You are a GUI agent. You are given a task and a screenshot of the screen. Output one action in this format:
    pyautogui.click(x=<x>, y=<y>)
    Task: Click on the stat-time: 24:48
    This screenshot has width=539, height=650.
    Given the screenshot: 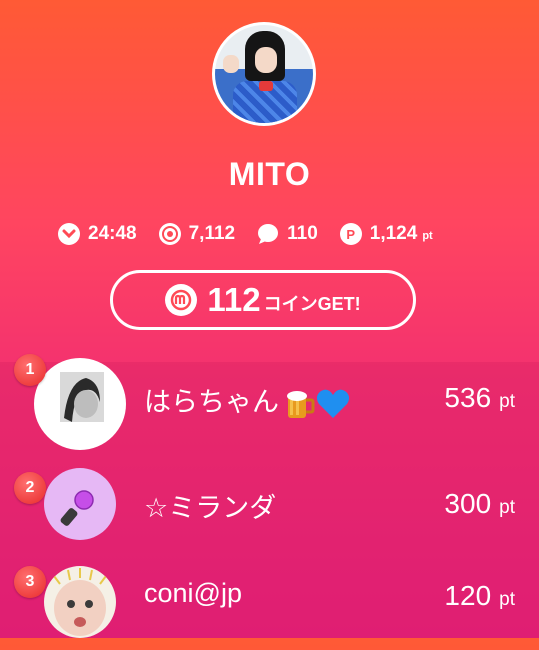 What is the action you would take?
    pyautogui.click(x=97, y=234)
    